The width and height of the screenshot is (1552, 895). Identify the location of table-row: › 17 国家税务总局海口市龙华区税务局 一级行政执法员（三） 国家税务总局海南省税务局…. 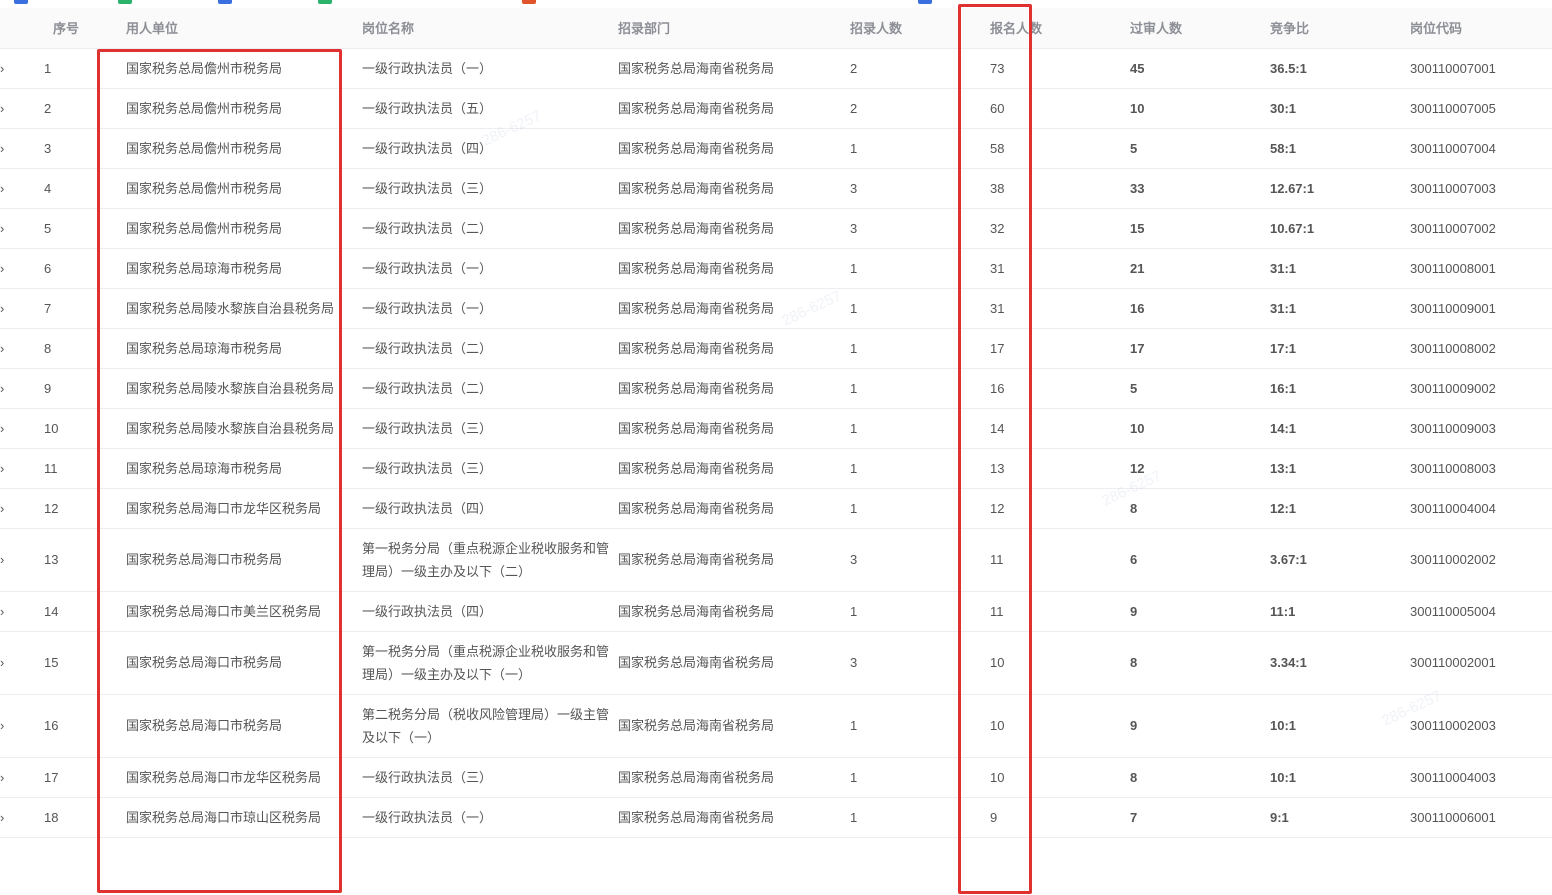
(776, 777).